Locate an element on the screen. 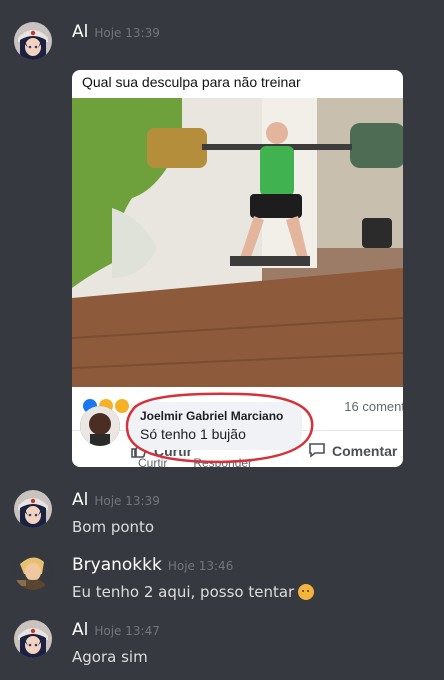 This screenshot has width=444, height=680. message-text: Eu tenho 2 aqui, posso tentar is located at coordinates (193, 592).